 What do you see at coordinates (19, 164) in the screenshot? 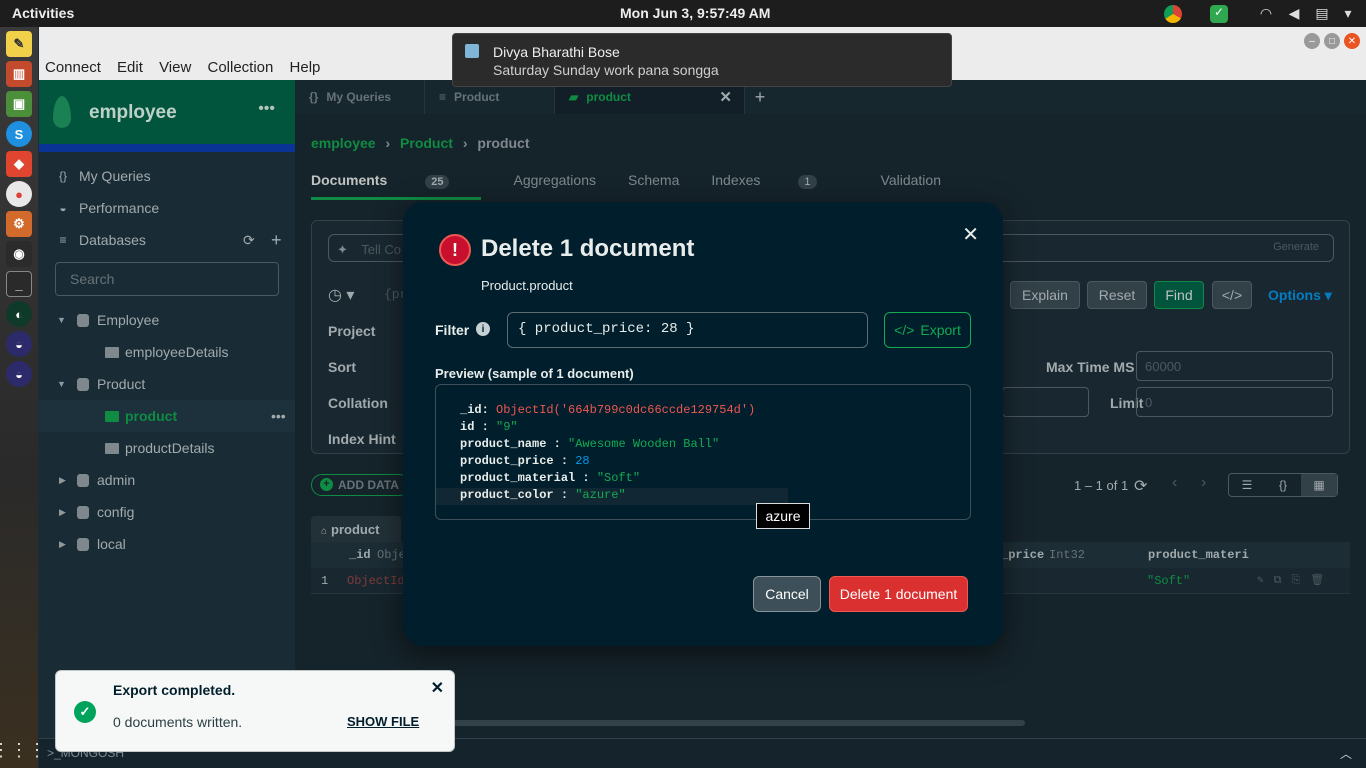
I see `anydesk-icon: ◆` at bounding box center [19, 164].